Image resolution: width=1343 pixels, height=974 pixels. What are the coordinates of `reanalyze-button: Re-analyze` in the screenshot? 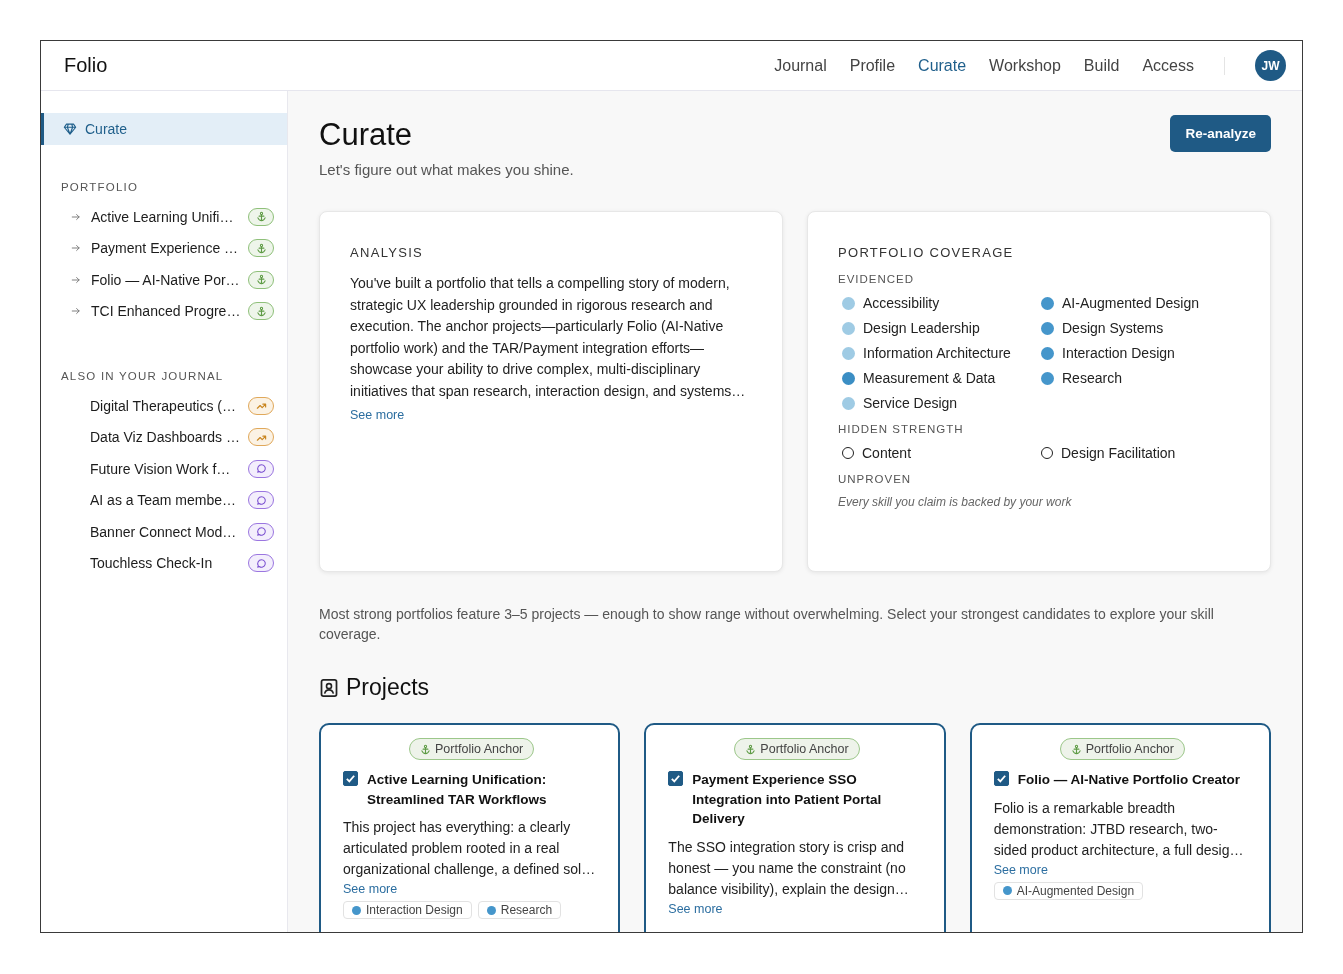 It's located at (1220, 133).